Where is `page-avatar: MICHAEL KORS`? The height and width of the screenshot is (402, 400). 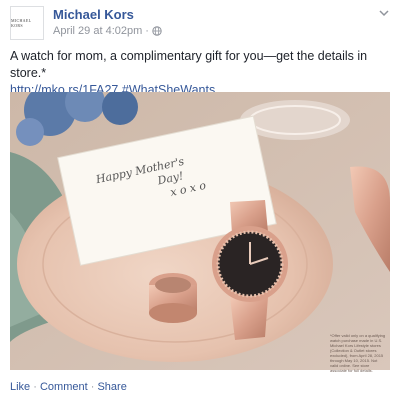 page-avatar: MICHAEL KORS is located at coordinates (27, 23).